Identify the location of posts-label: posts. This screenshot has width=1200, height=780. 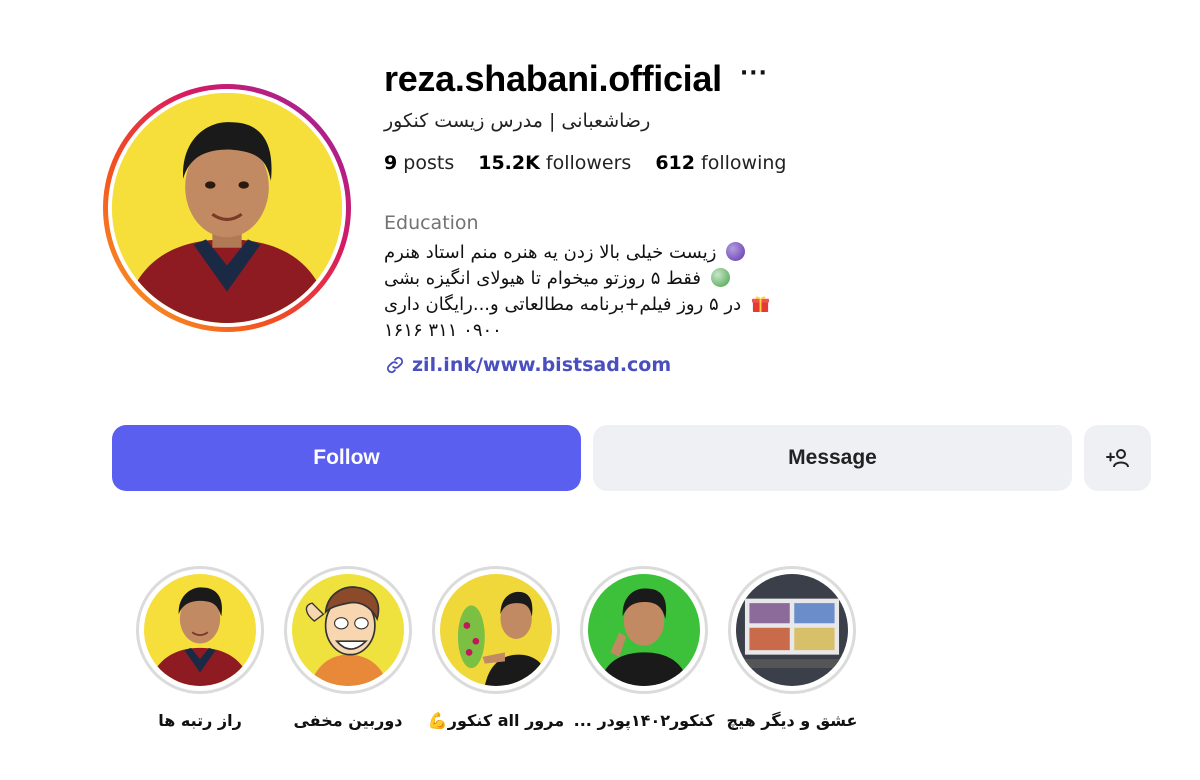
(429, 163).